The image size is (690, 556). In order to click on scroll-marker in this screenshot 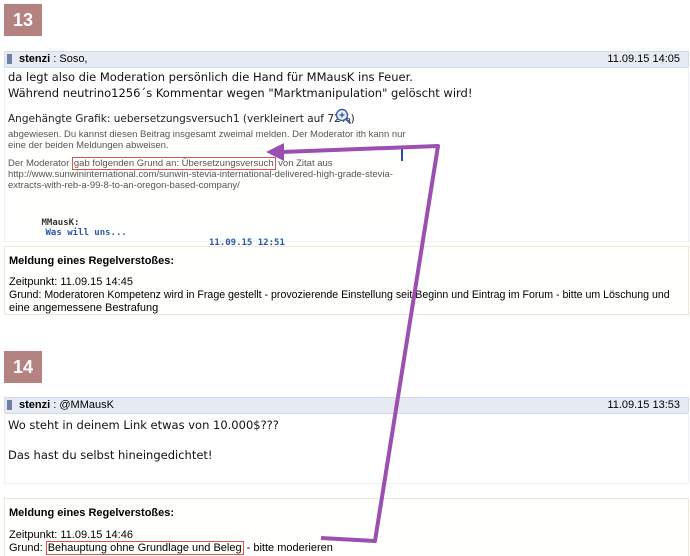, I will do `click(402, 155)`.